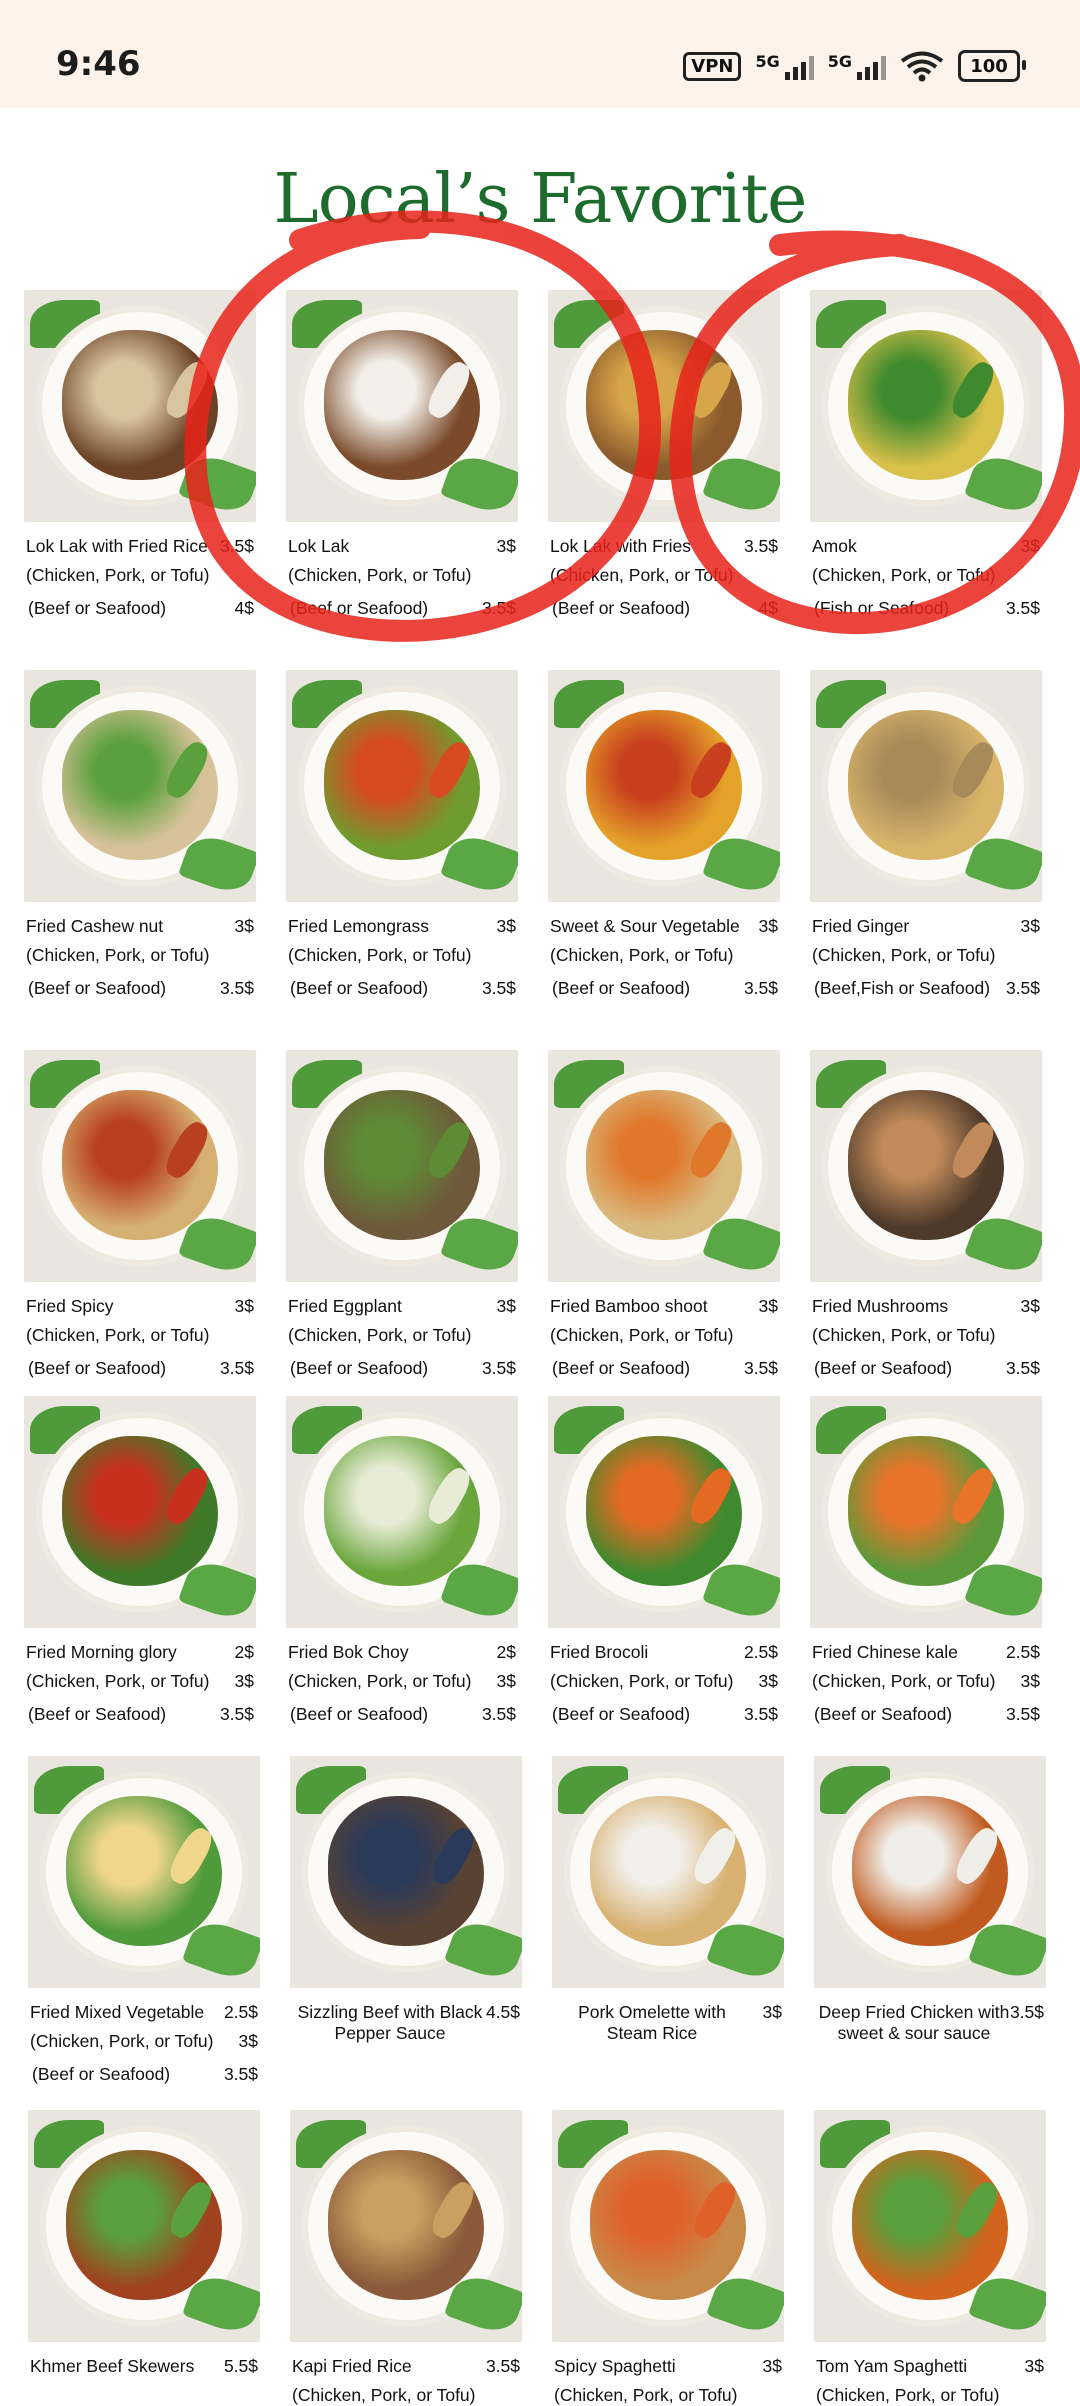  Describe the element at coordinates (144, 2243) in the screenshot. I see `menu-item: Khmer Beef Skewers 5.5$` at that location.